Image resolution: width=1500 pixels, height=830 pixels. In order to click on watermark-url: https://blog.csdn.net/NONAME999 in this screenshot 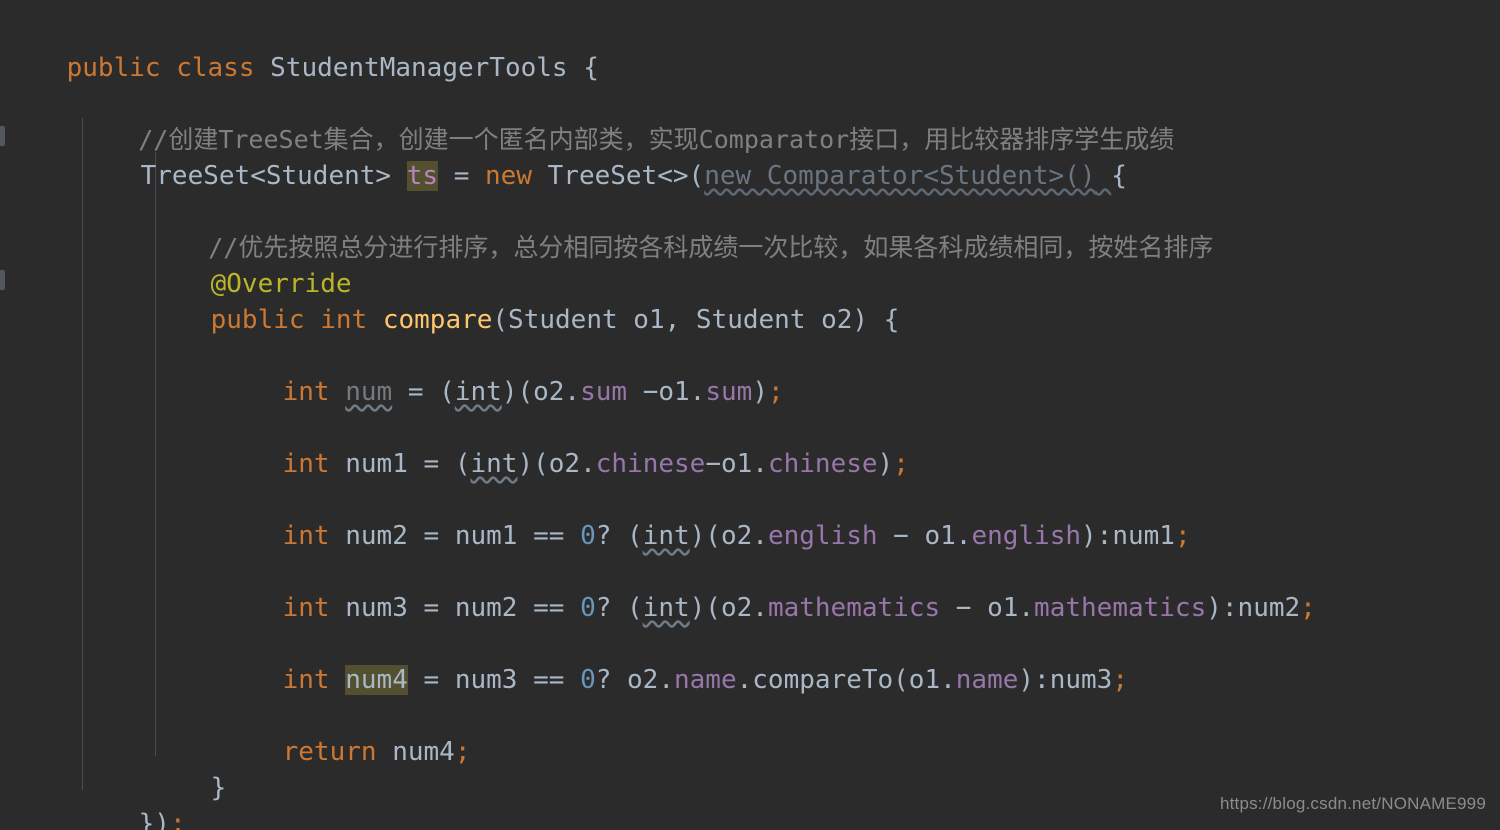, I will do `click(1352, 803)`.